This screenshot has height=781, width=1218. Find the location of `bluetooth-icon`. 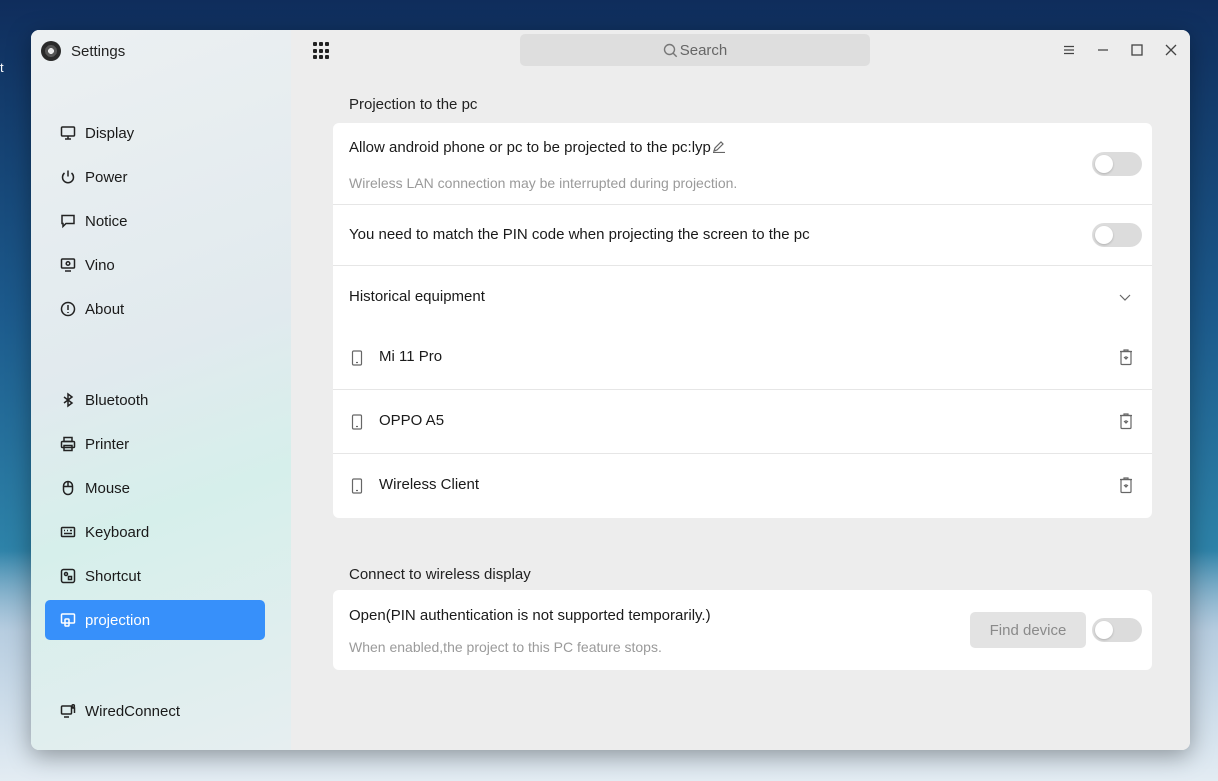

bluetooth-icon is located at coordinates (68, 400).